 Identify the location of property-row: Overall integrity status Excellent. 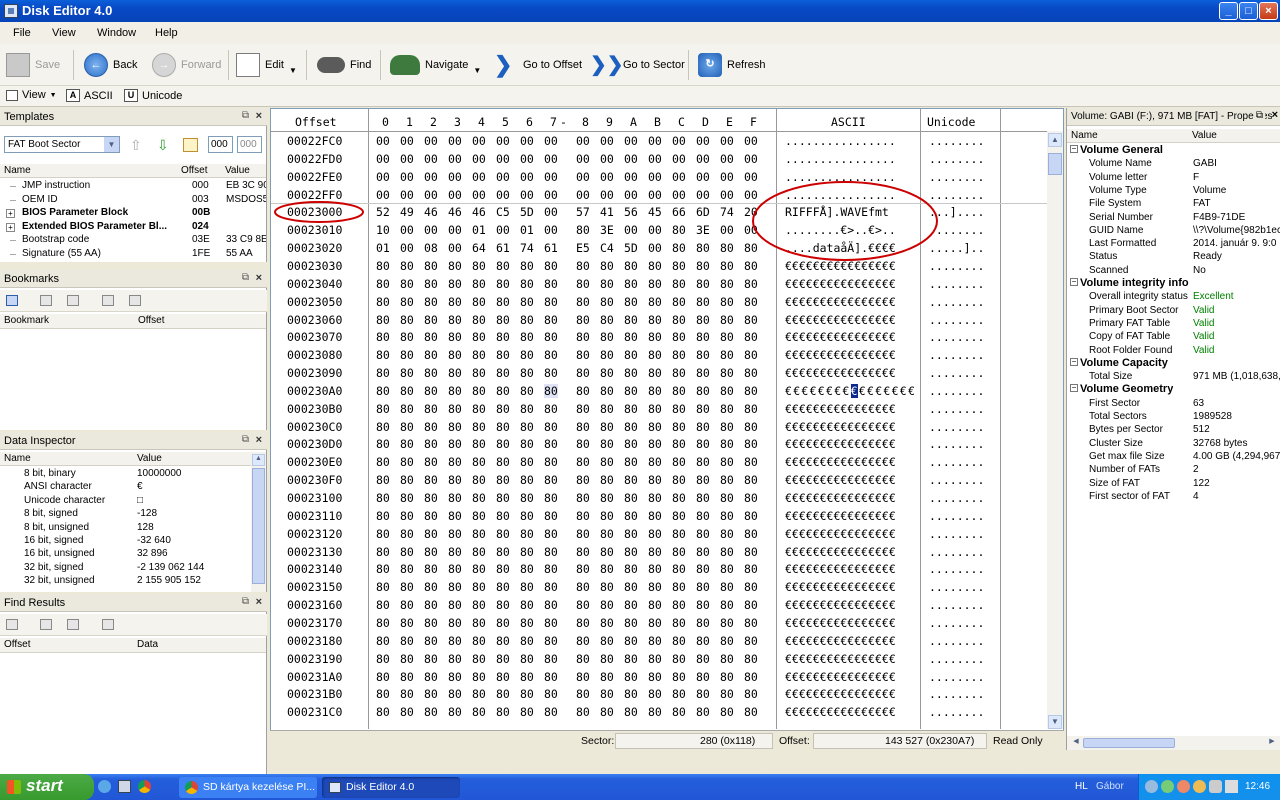
(1173, 297).